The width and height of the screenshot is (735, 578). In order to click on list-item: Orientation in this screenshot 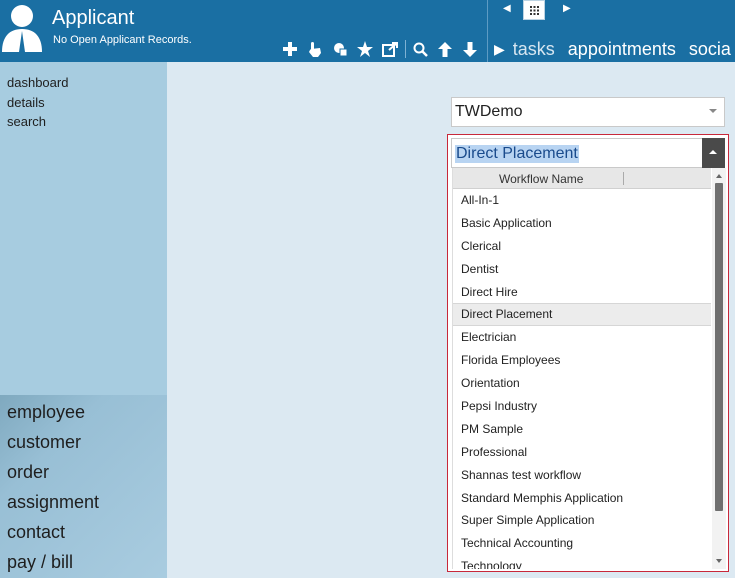, I will do `click(582, 383)`.